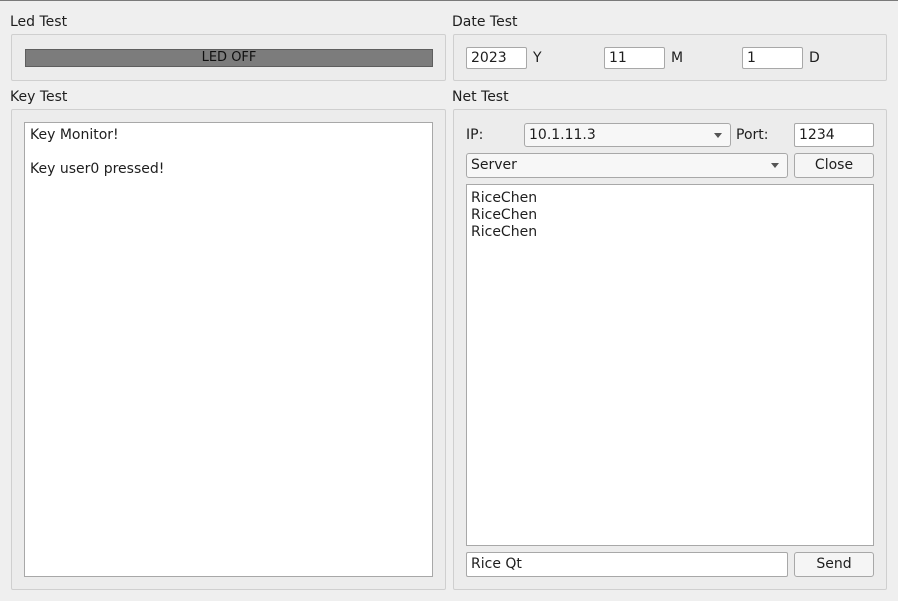 Image resolution: width=898 pixels, height=601 pixels. What do you see at coordinates (834, 564) in the screenshot?
I see `send-button: Send` at bounding box center [834, 564].